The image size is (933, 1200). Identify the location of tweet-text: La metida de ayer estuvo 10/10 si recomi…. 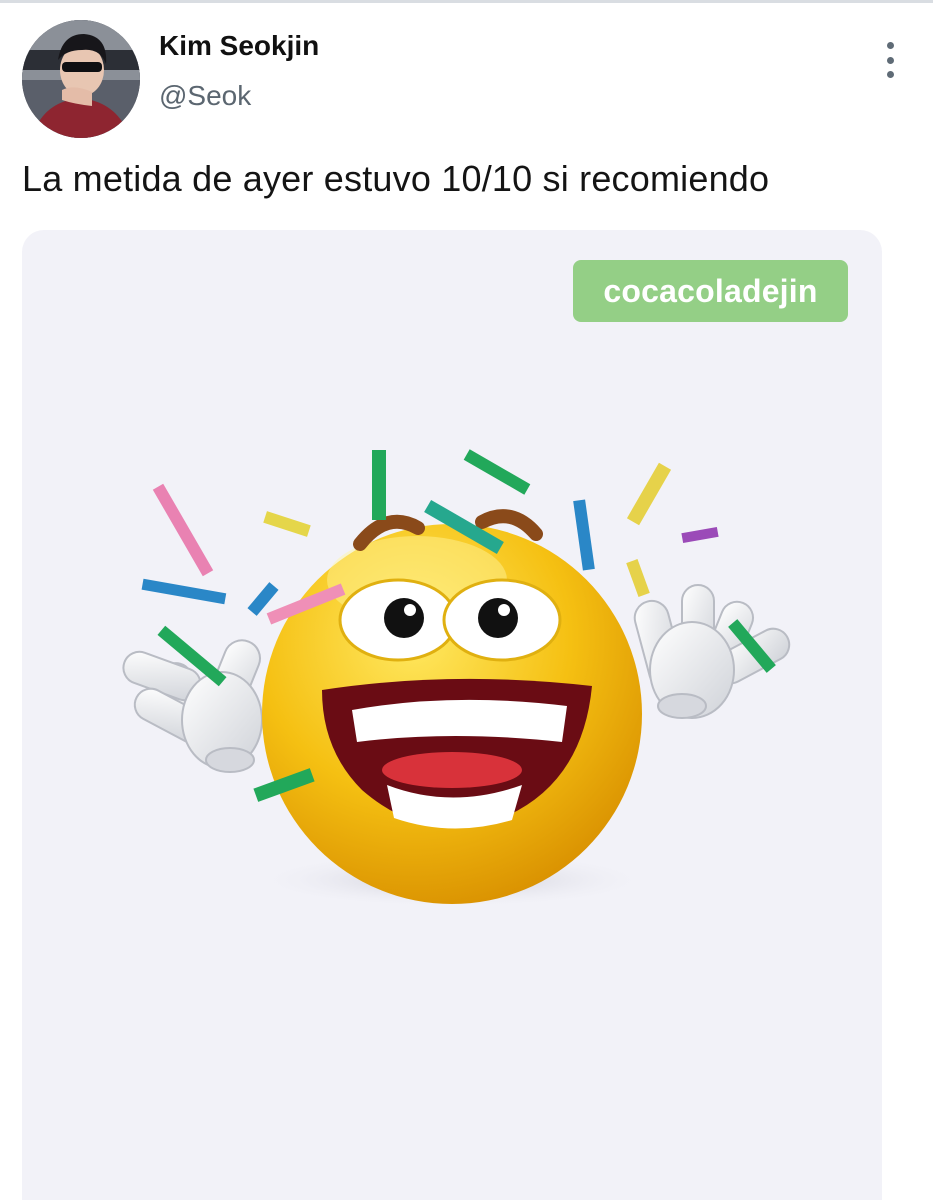
(396, 178).